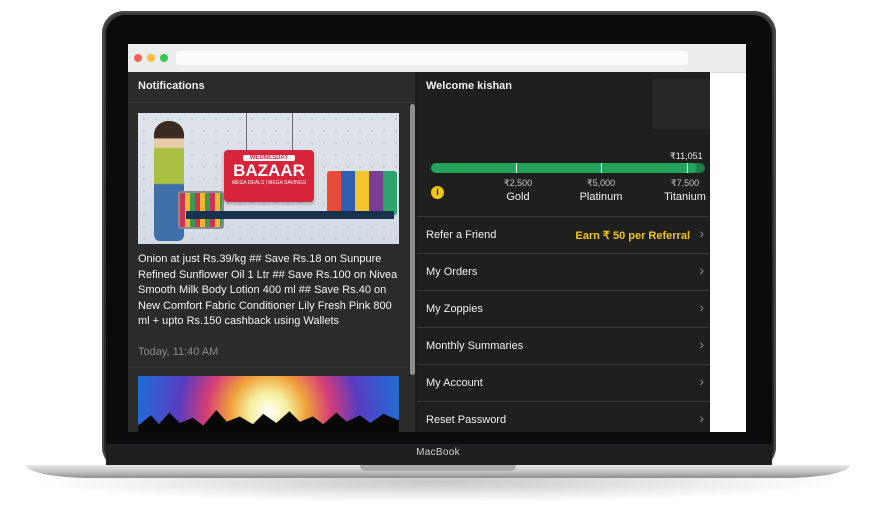 This screenshot has height=532, width=876. Describe the element at coordinates (563, 416) in the screenshot. I see `menu-item-reset-password: Reset Password ›` at that location.